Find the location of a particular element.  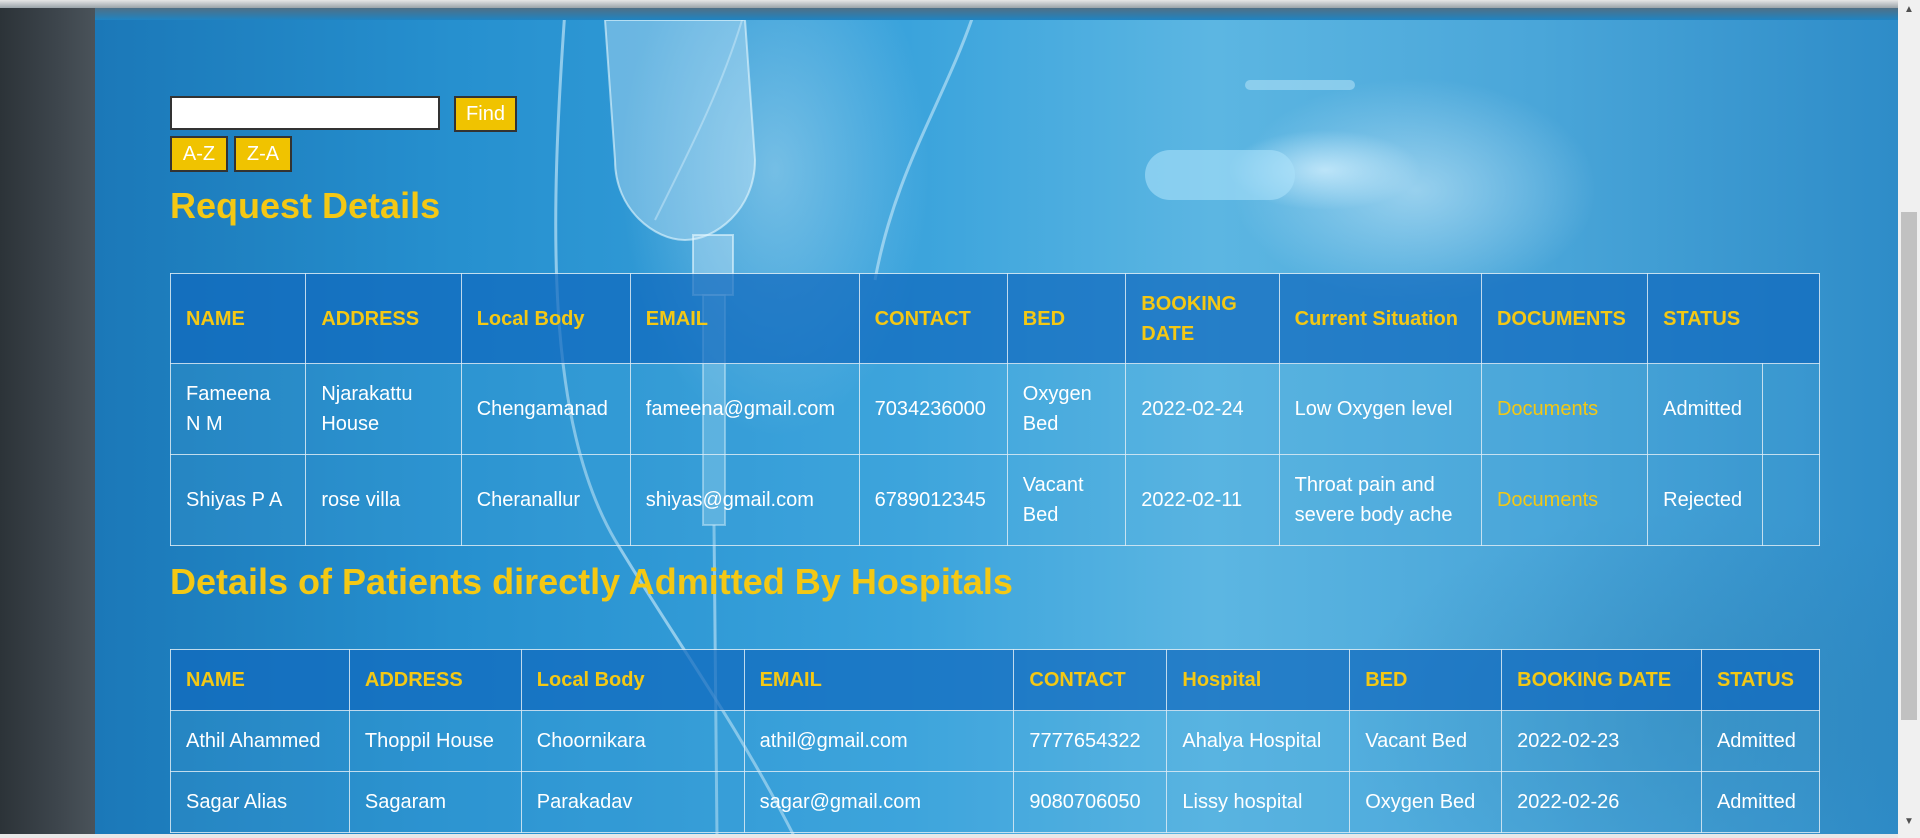

cell-name: Shiyas P A is located at coordinates (238, 500).